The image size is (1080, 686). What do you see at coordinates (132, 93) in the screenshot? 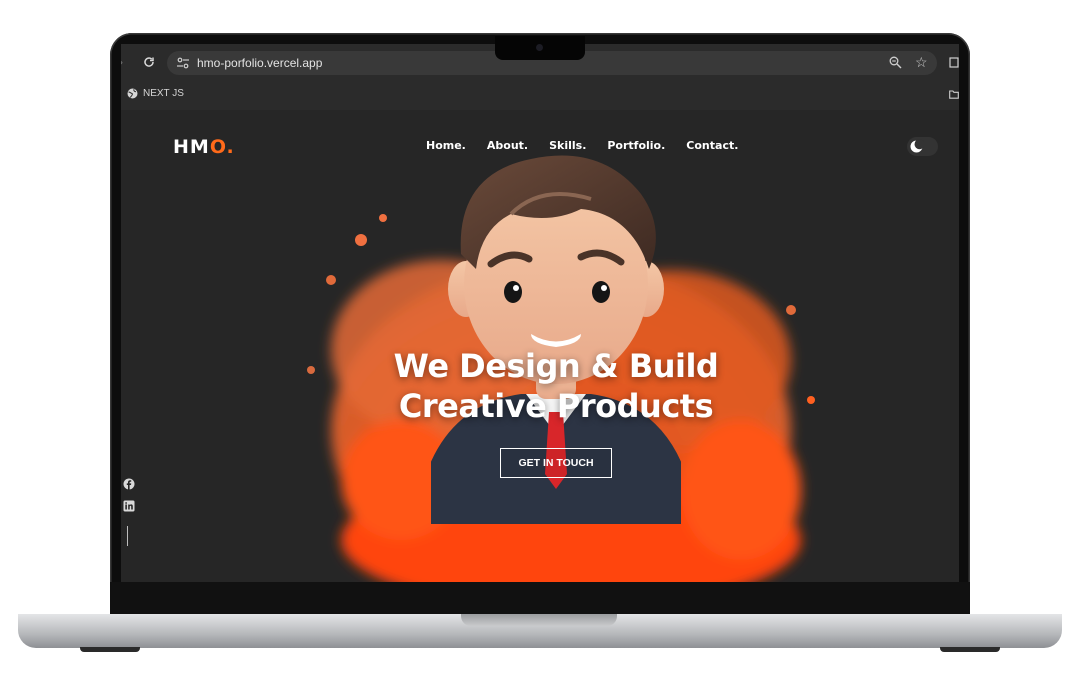
I see `globe-icon` at bounding box center [132, 93].